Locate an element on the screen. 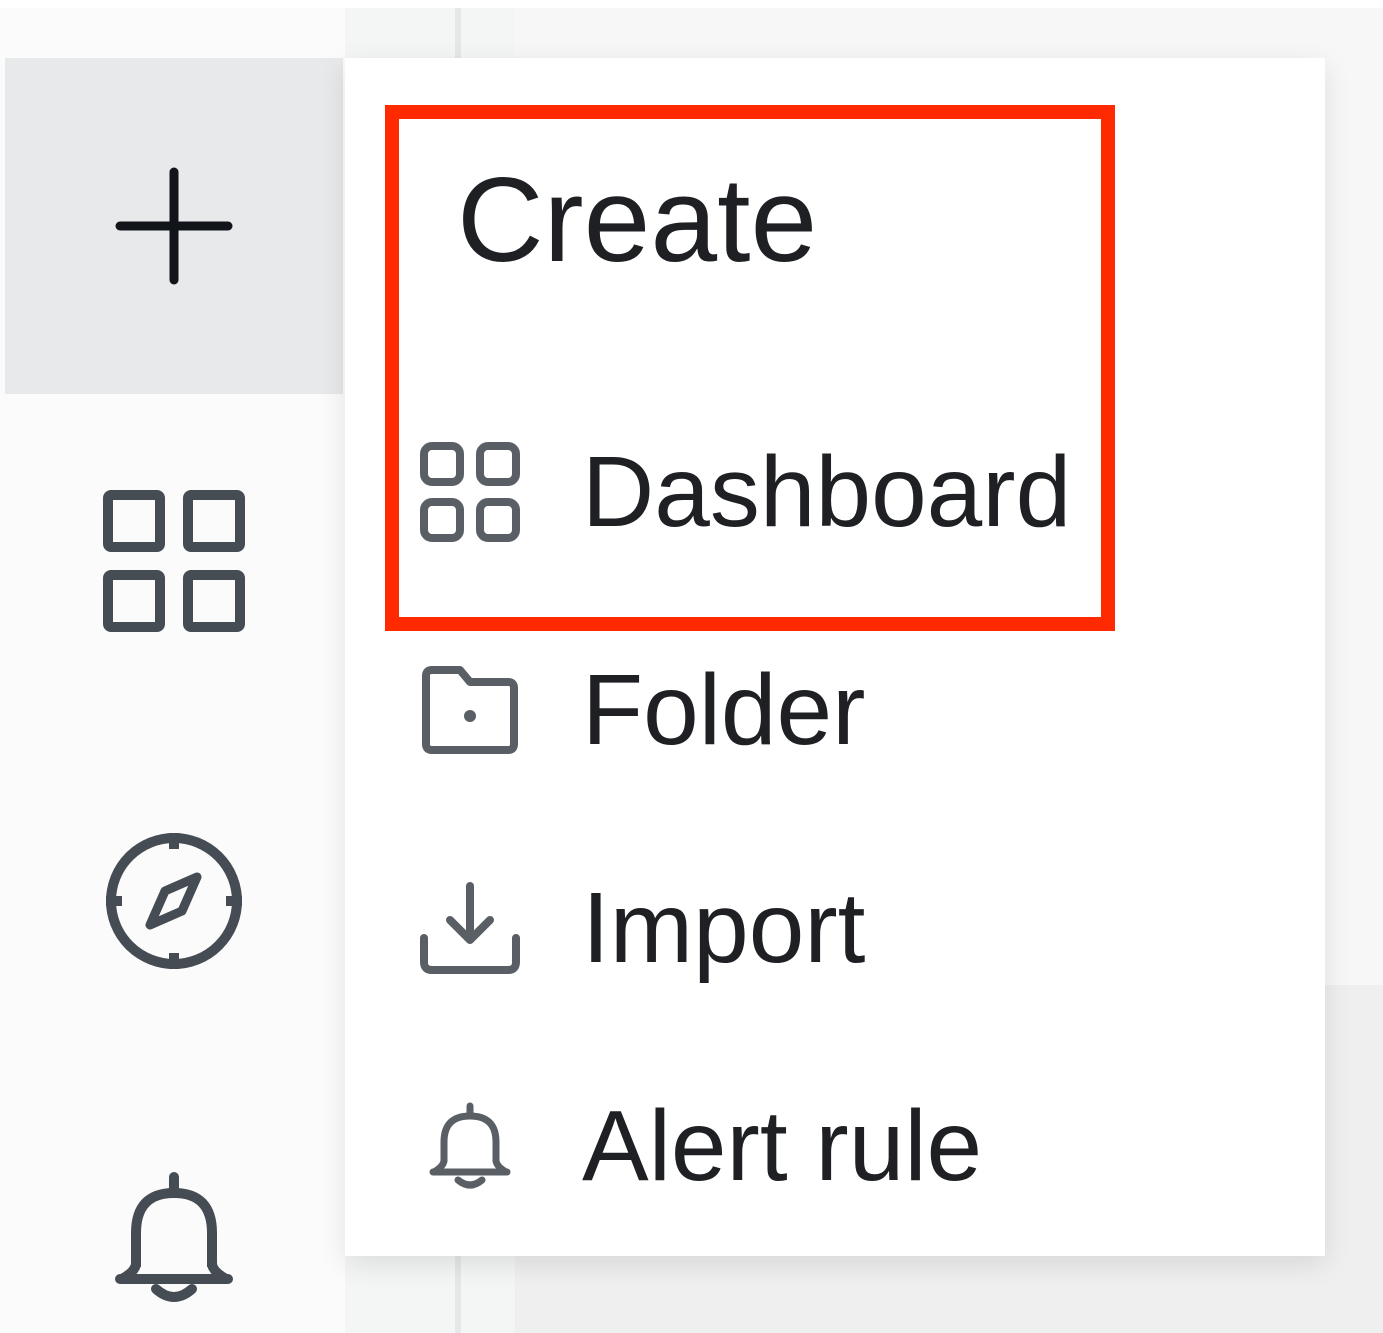  top-strip is located at coordinates (691, 4).